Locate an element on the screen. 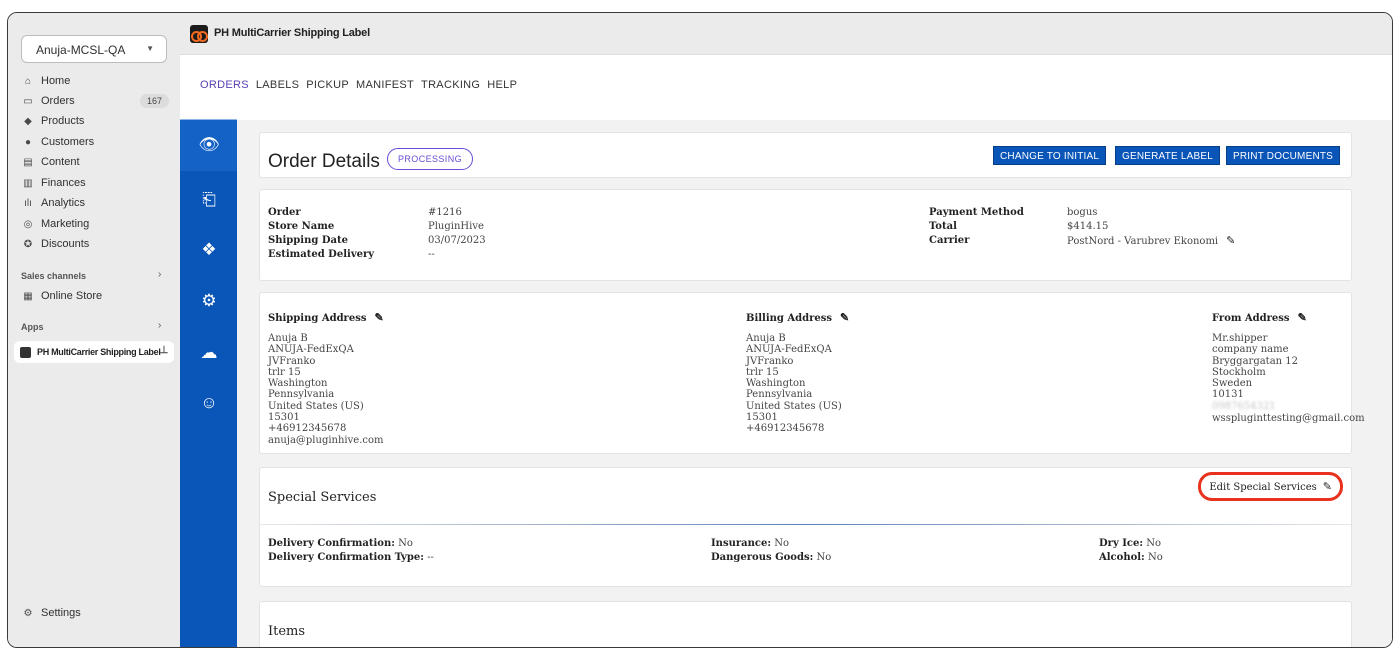 This screenshot has width=1400, height=658. delivery-confirmation-type-row: Delivery Confirmation Type: -- is located at coordinates (351, 558).